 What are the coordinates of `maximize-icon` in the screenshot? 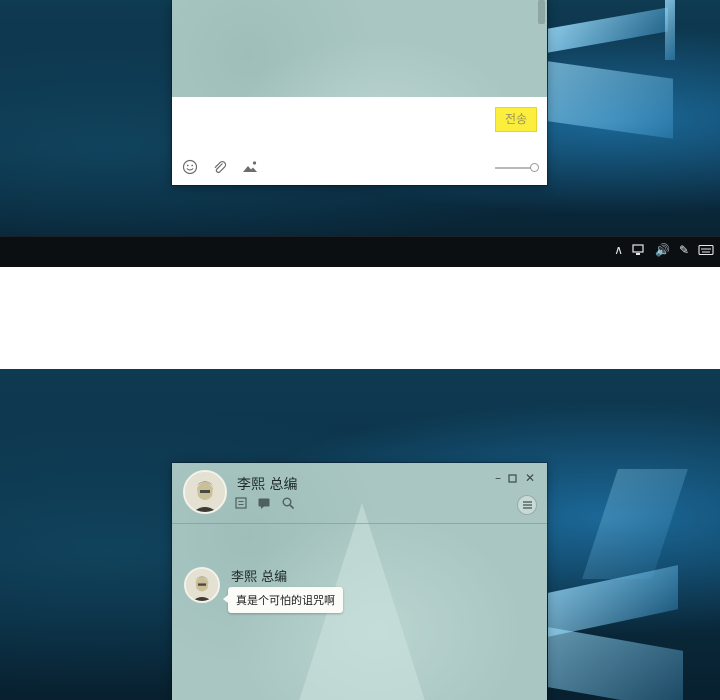 It's located at (512, 478).